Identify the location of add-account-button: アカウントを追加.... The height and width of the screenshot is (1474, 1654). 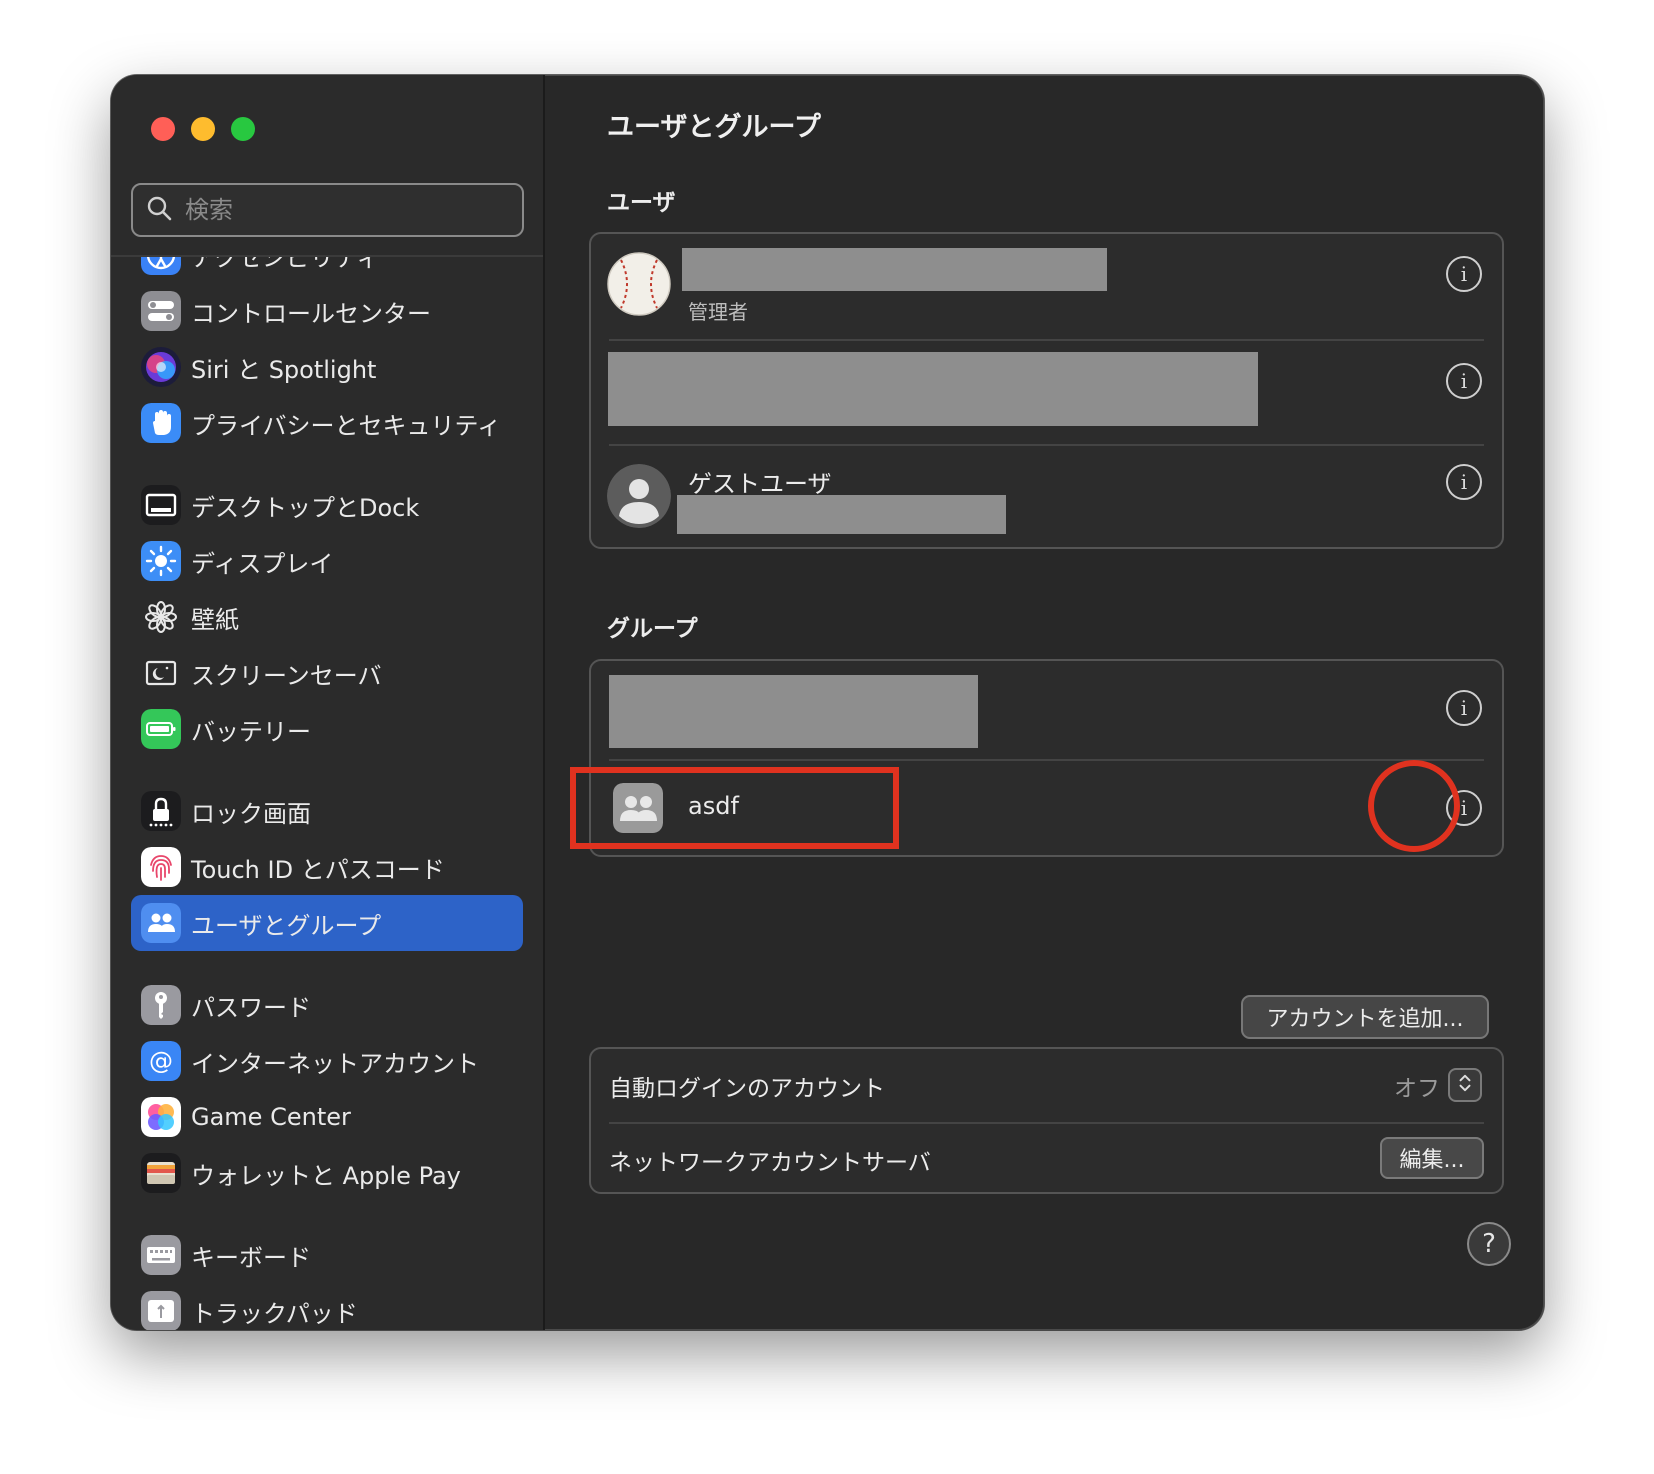
(1365, 1017).